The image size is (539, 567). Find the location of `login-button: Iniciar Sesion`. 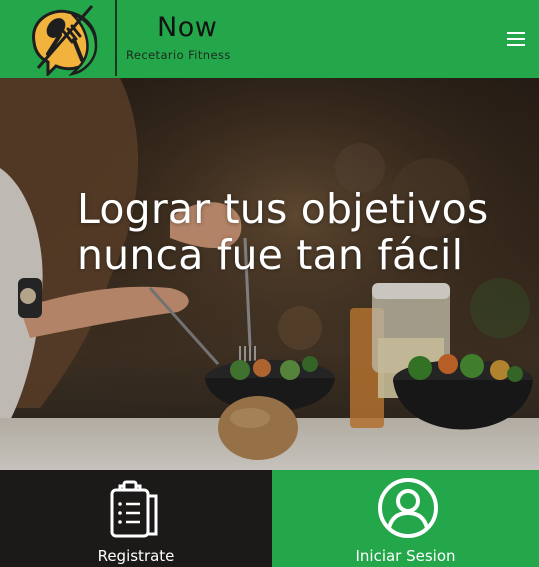

login-button: Iniciar Sesion is located at coordinates (405, 518).